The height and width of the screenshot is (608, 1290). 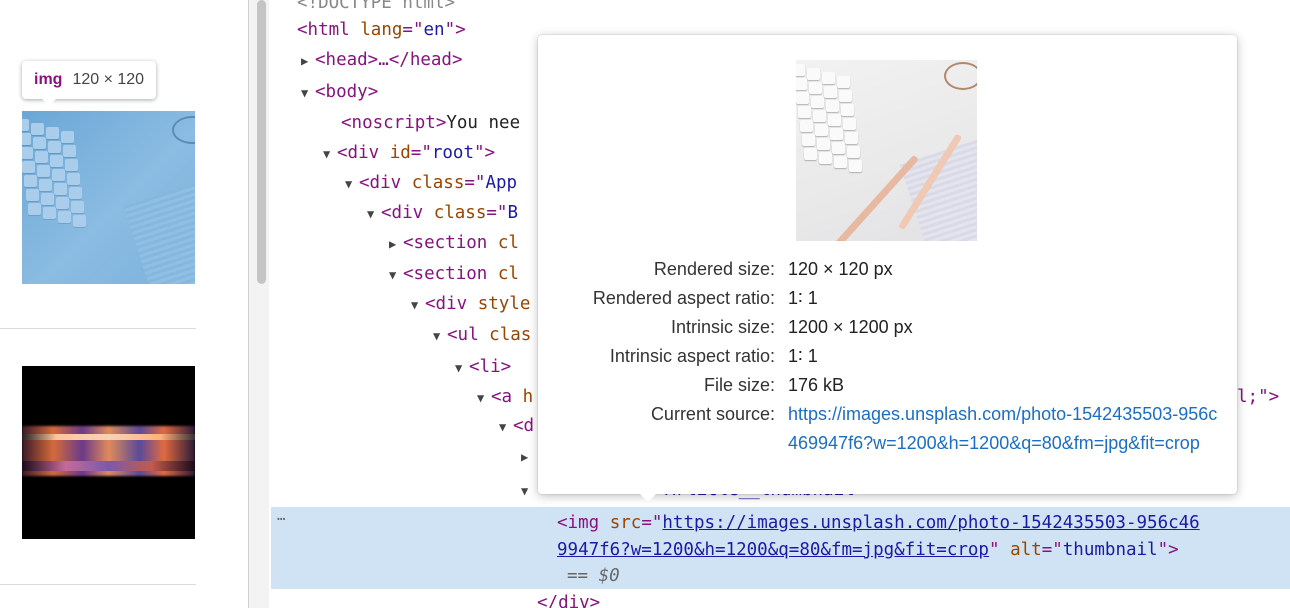 What do you see at coordinates (886, 150) in the screenshot?
I see `image-preview-thumbnail` at bounding box center [886, 150].